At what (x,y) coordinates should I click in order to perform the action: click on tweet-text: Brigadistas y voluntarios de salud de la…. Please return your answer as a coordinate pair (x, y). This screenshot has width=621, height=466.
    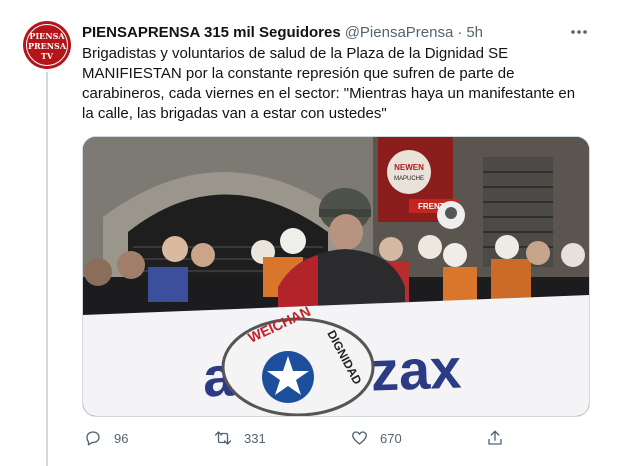
    Looking at the image, I should click on (329, 83).